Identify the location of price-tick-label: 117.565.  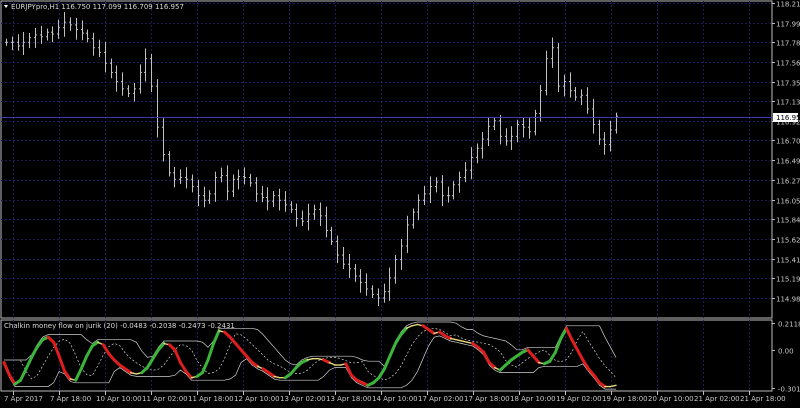
(788, 64).